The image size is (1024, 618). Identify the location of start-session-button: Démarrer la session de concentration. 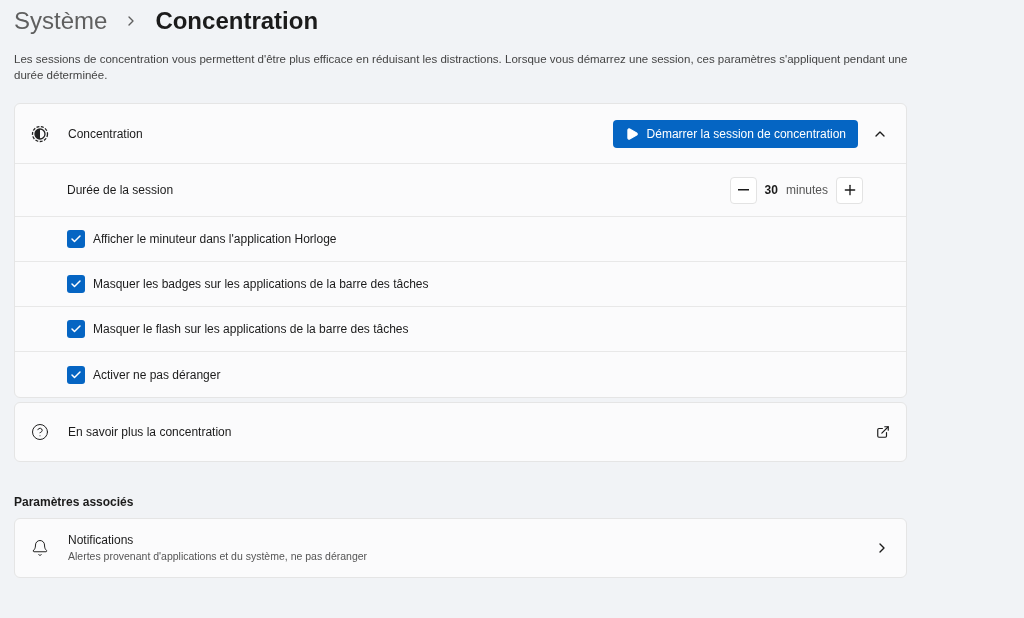
(735, 133).